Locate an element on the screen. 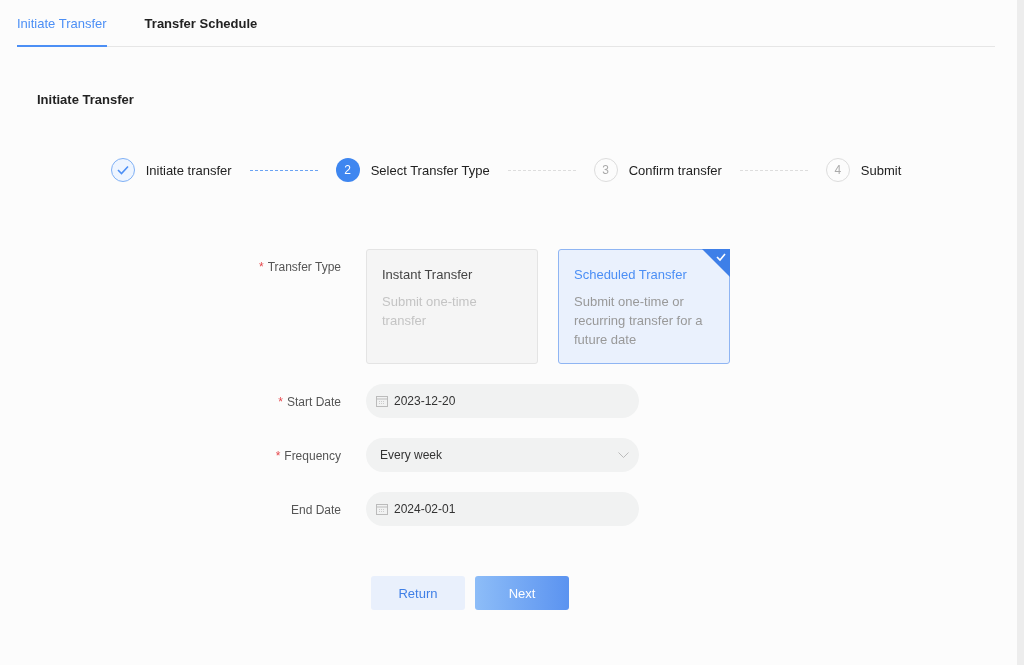 The height and width of the screenshot is (665, 1024). date-field: 2024-02-01 is located at coordinates (502, 509).